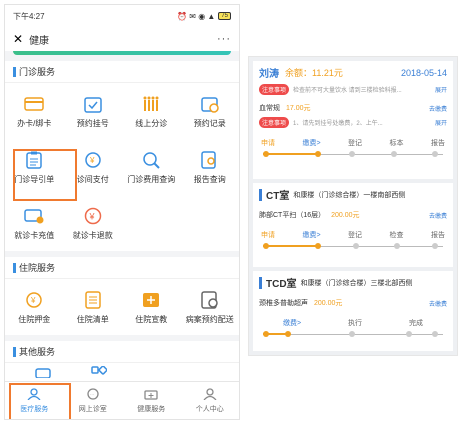 This screenshot has width=470, height=424. What do you see at coordinates (423, 72) in the screenshot?
I see `visit-date: 2018-05-14` at bounding box center [423, 72].